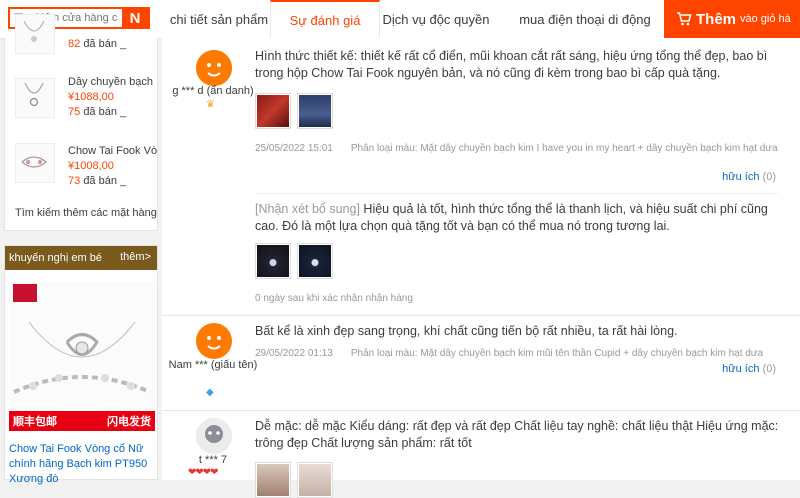 The height and width of the screenshot is (498, 800). I want to click on recommendation-header: khuyến nghị em bé thêm>, so click(81, 258).